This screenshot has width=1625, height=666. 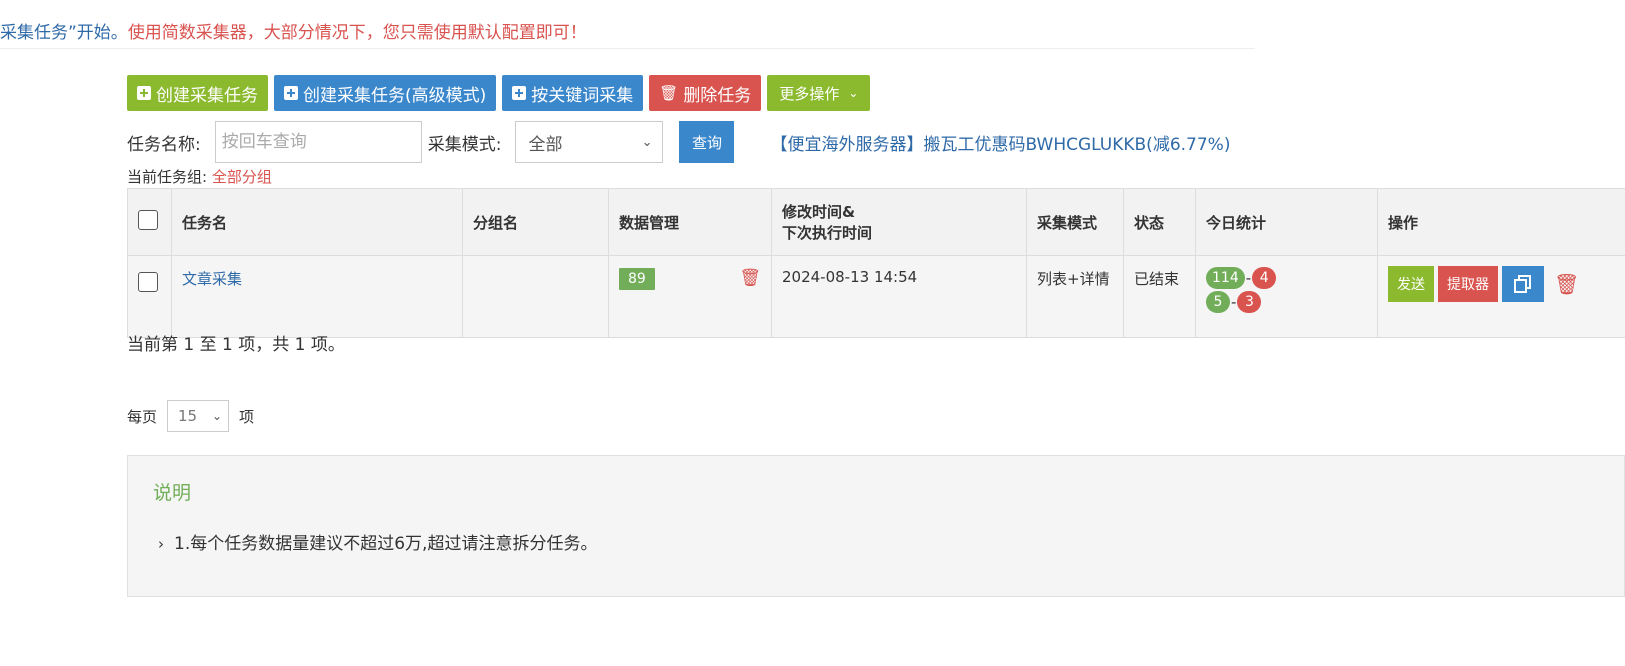 I want to click on header-group: 分组名, so click(x=535, y=222).